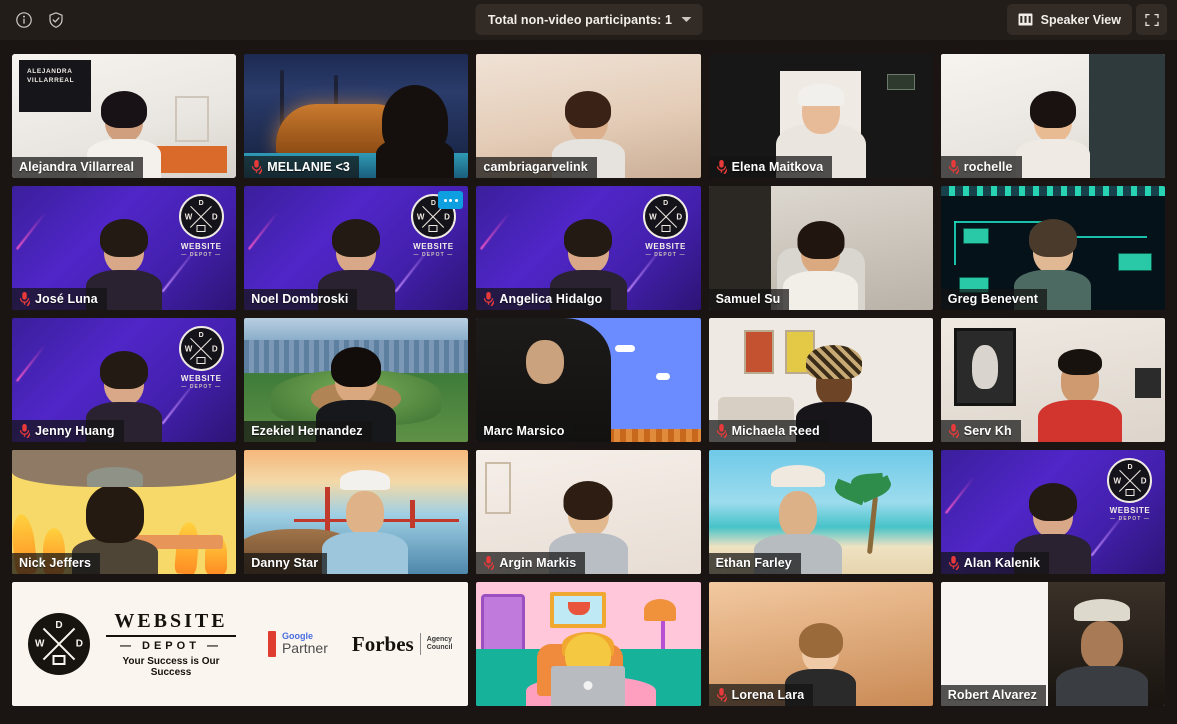  I want to click on participant-name: Nick Jeffers, so click(55, 563).